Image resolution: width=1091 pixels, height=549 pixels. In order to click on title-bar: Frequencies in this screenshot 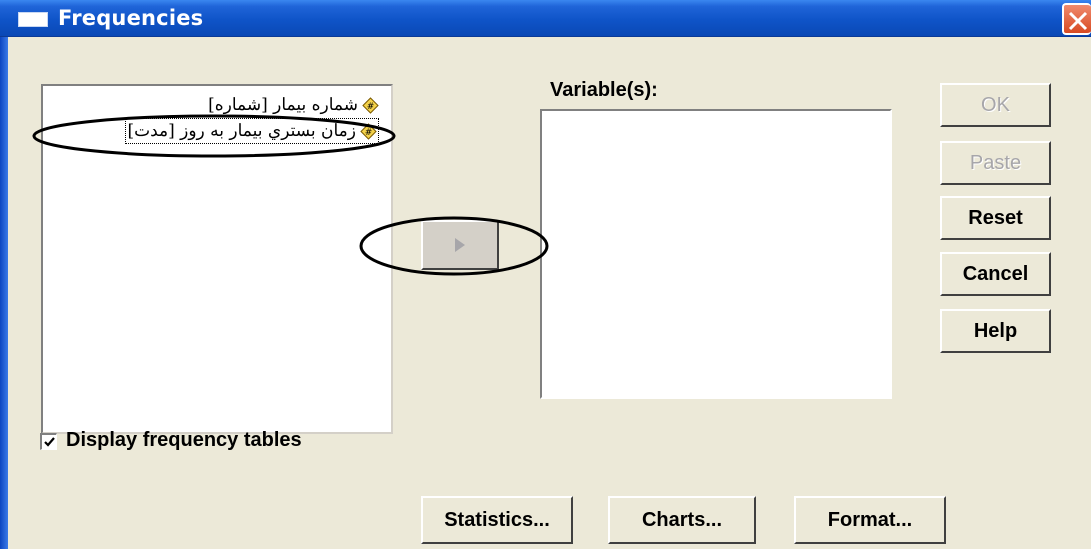, I will do `click(545, 18)`.